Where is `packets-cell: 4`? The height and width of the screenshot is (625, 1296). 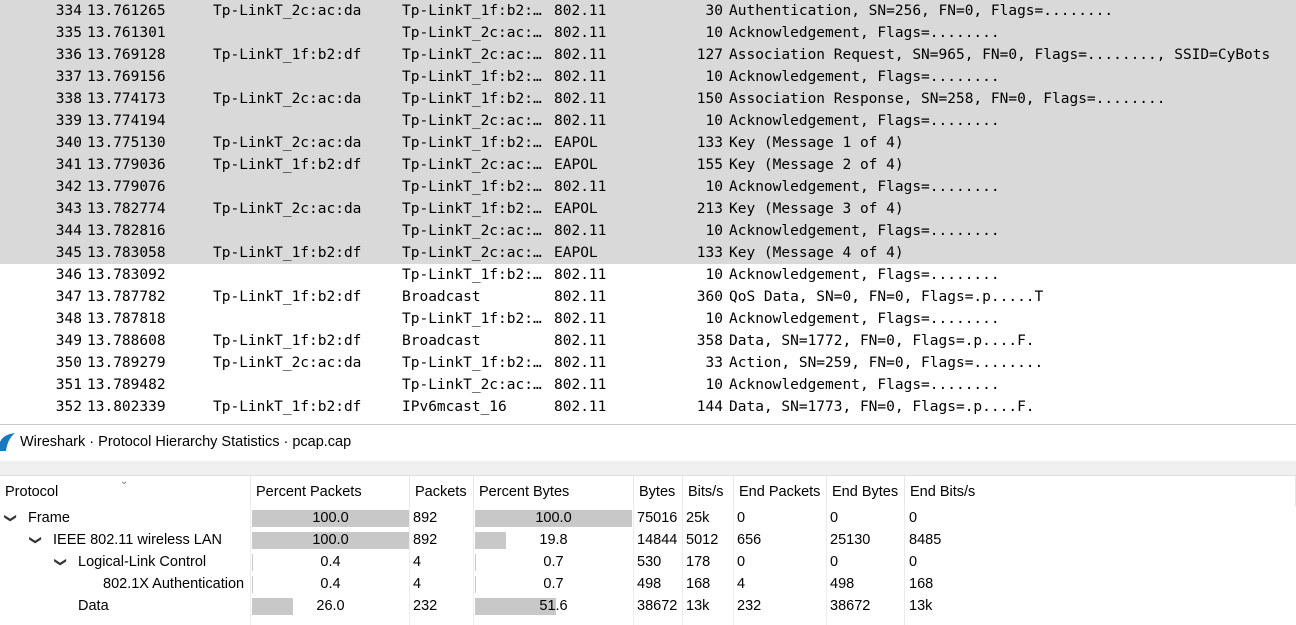 packets-cell: 4 is located at coordinates (417, 562).